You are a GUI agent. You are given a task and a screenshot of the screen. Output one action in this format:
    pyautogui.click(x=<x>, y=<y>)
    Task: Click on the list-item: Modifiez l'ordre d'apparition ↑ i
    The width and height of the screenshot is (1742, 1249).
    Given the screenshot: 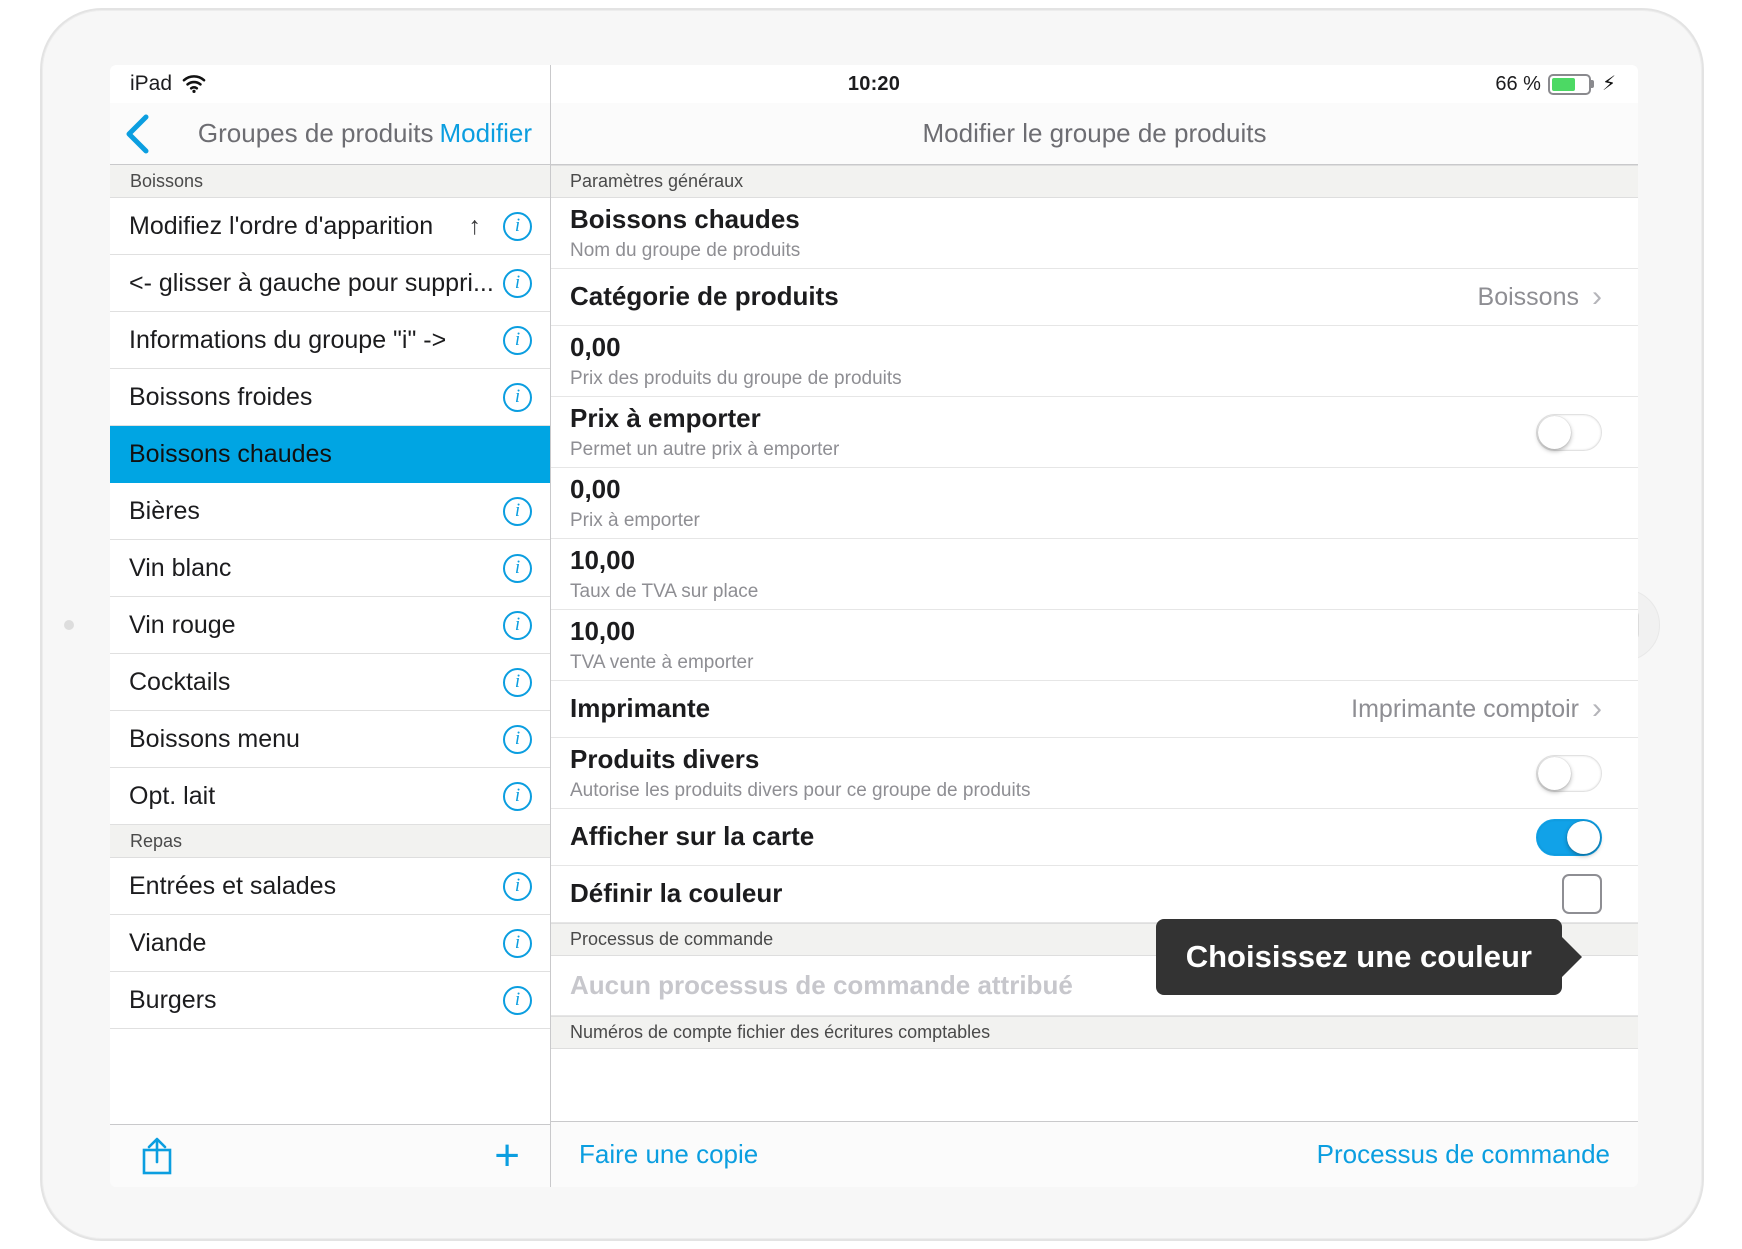 What is the action you would take?
    pyautogui.click(x=330, y=226)
    